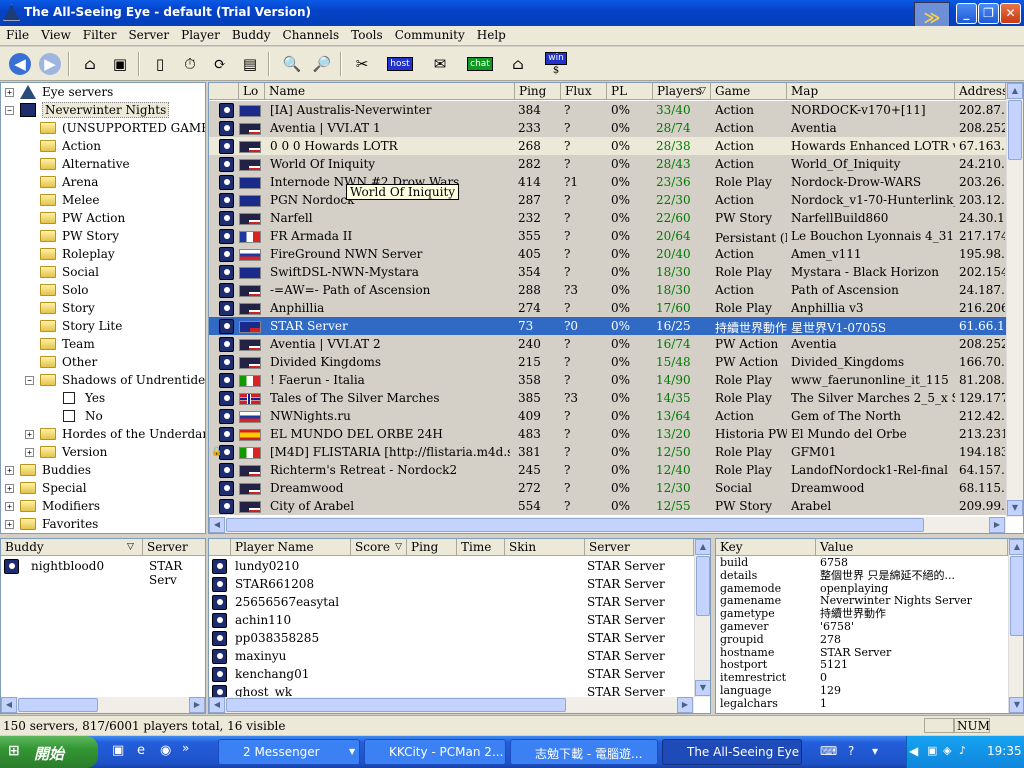 The height and width of the screenshot is (768, 1024). I want to click on stopwatch-icon: ⏱, so click(190, 64).